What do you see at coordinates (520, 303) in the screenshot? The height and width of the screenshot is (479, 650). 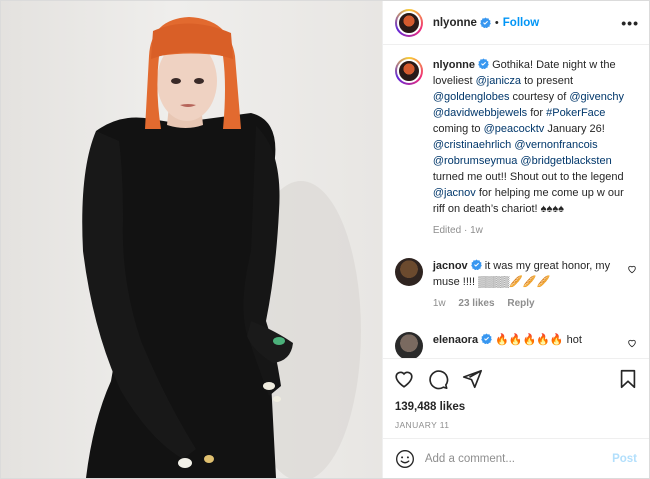 I see `reply-button: Reply` at bounding box center [520, 303].